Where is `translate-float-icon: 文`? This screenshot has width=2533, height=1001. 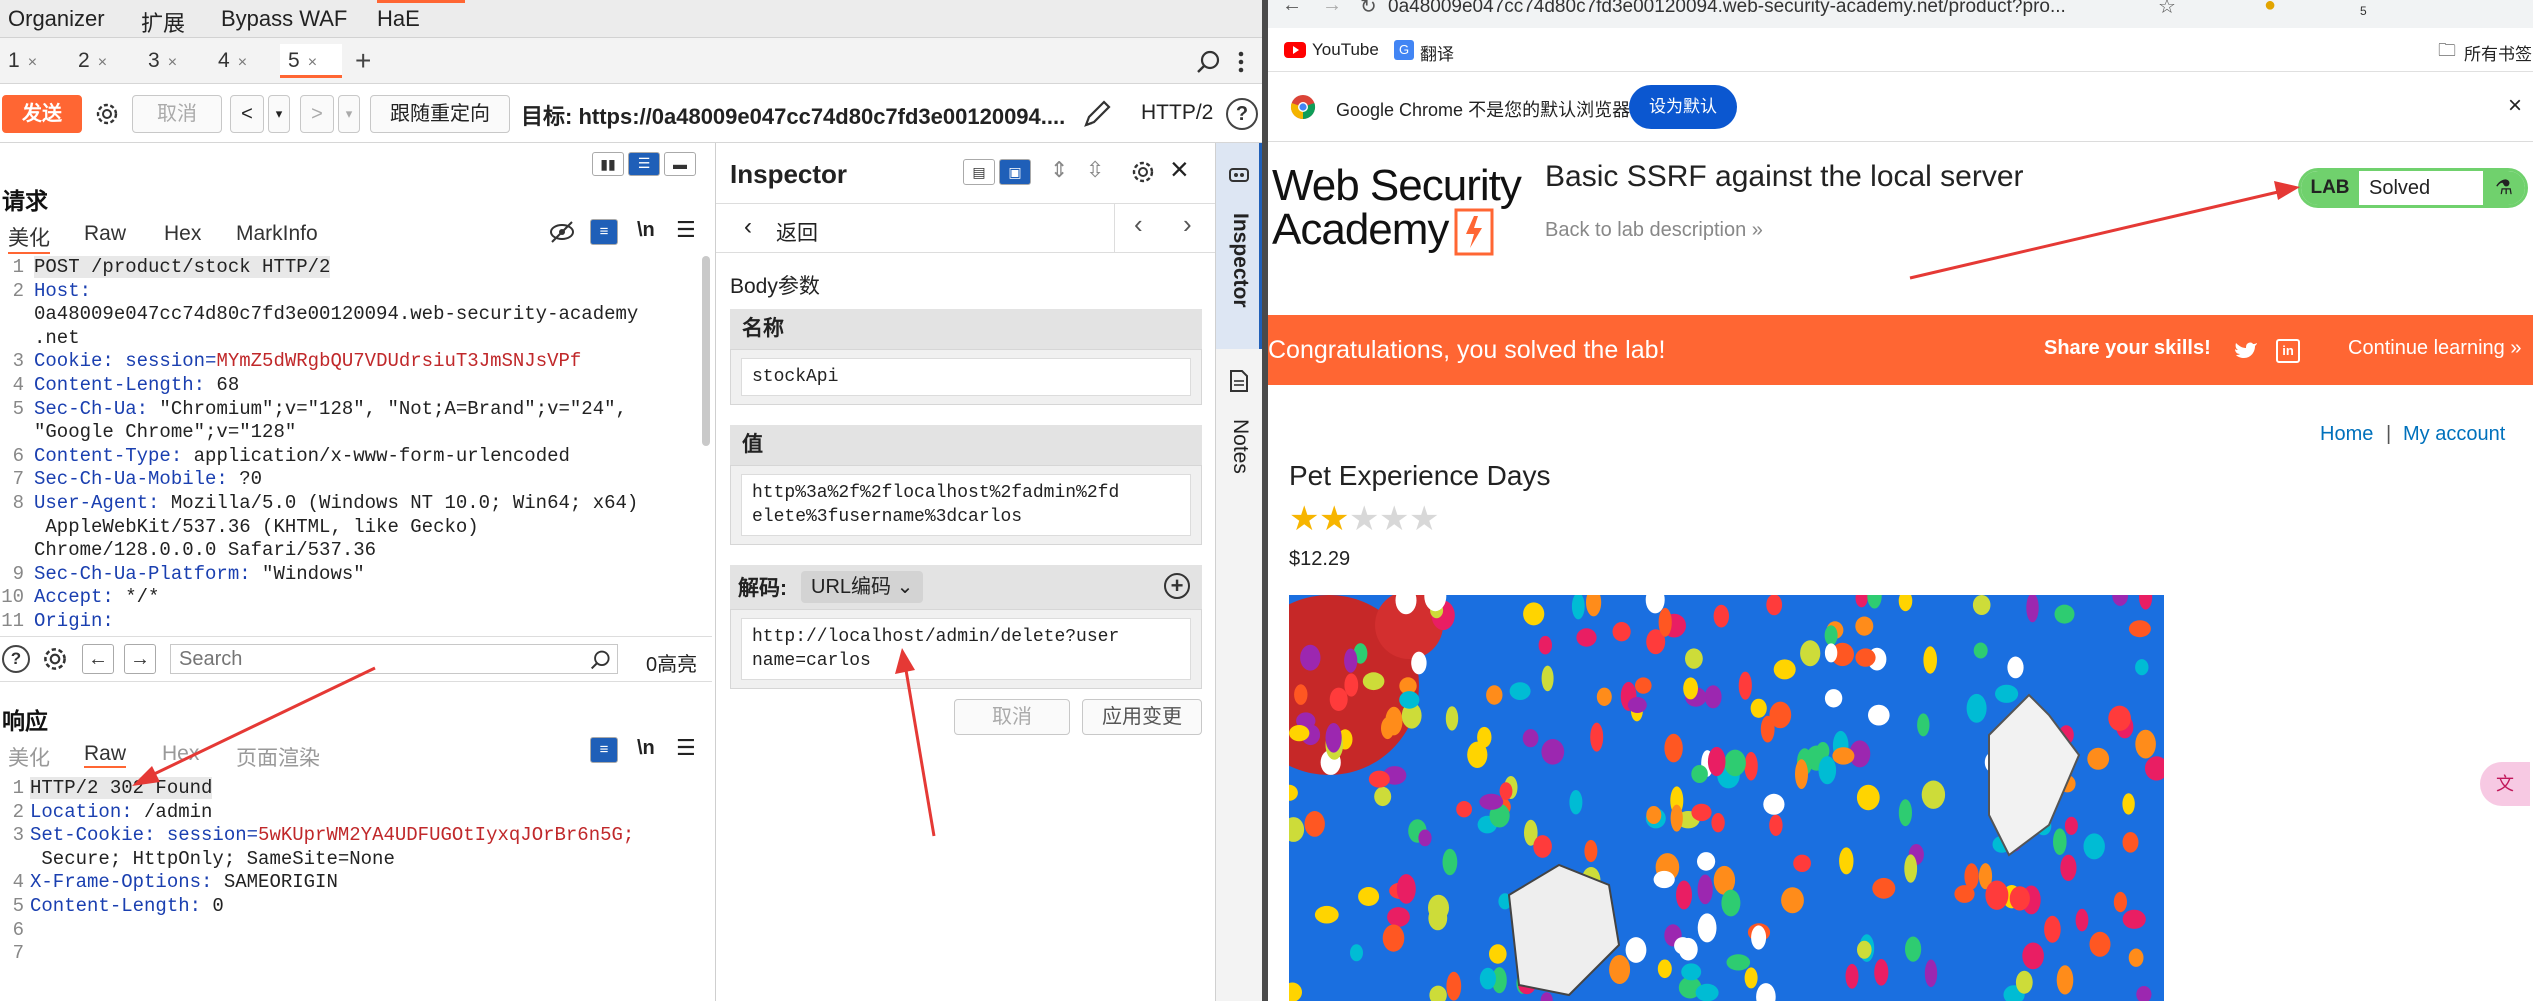
translate-float-icon: 文 is located at coordinates (2505, 784).